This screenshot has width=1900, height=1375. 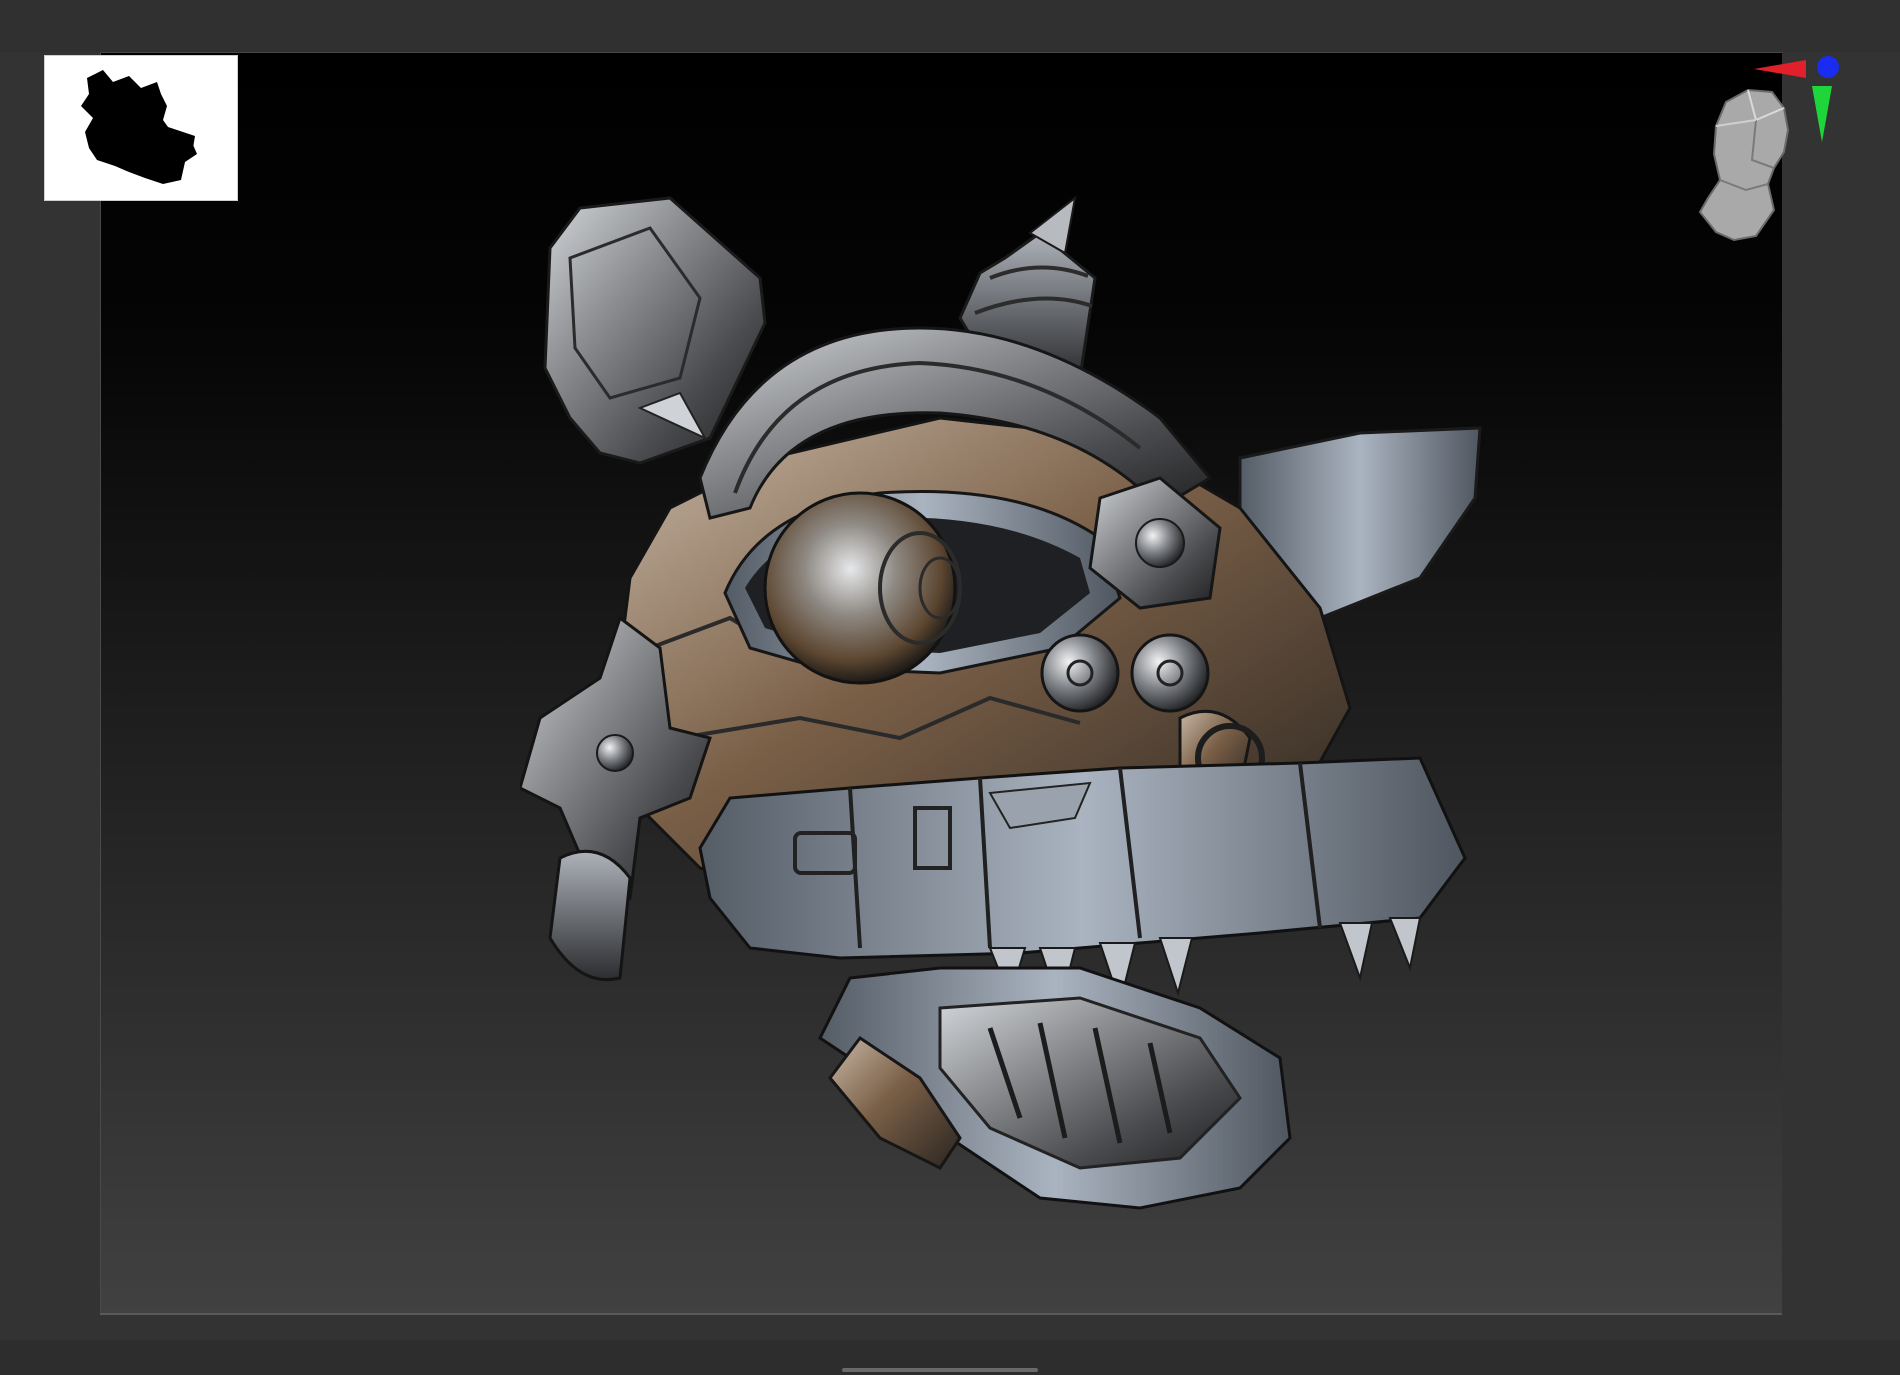 What do you see at coordinates (1055, 1088) in the screenshot?
I see `lower-jaw` at bounding box center [1055, 1088].